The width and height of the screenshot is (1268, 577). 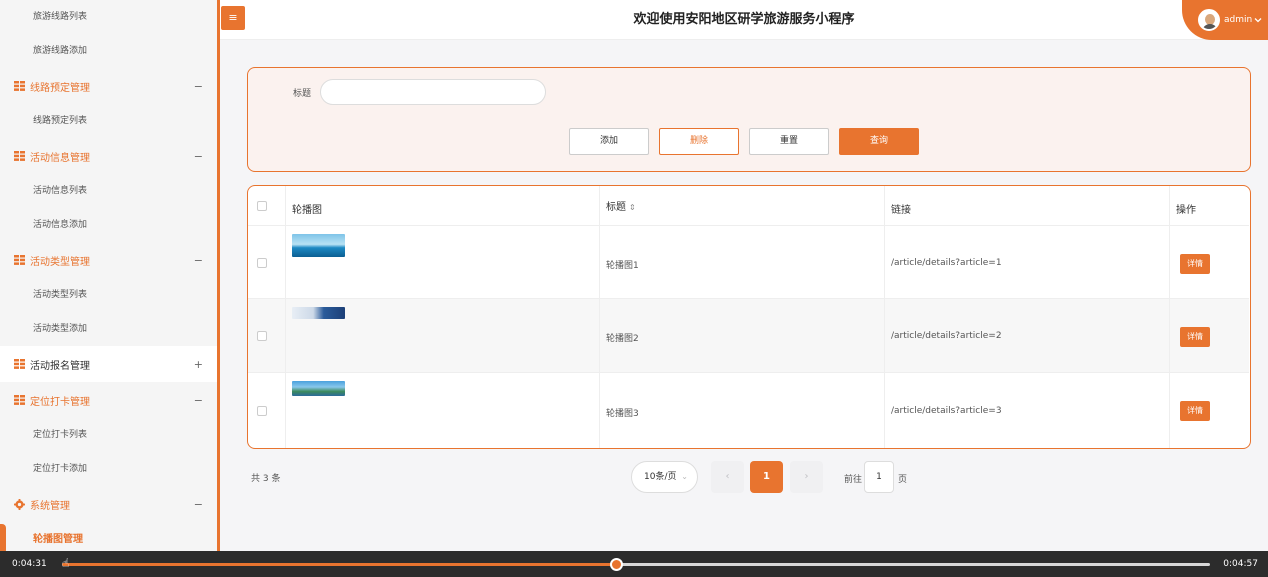 What do you see at coordinates (1186, 210) in the screenshot?
I see `column-header-action: 操作` at bounding box center [1186, 210].